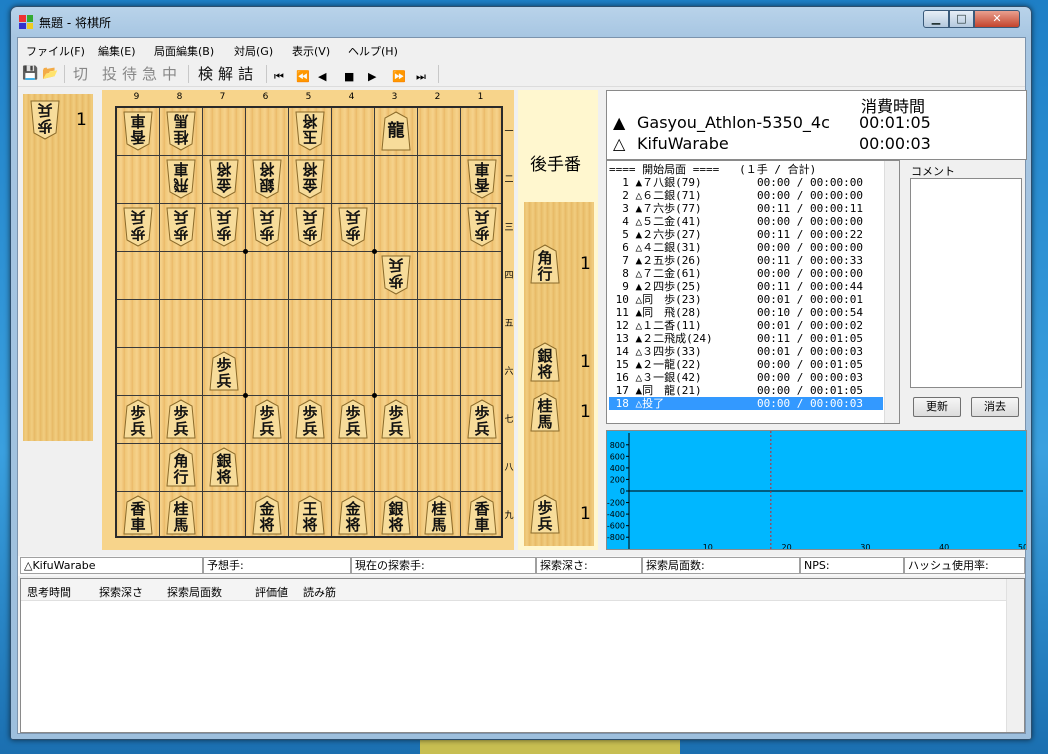  What do you see at coordinates (936, 19) in the screenshot?
I see `minimize-button: ▁` at bounding box center [936, 19].